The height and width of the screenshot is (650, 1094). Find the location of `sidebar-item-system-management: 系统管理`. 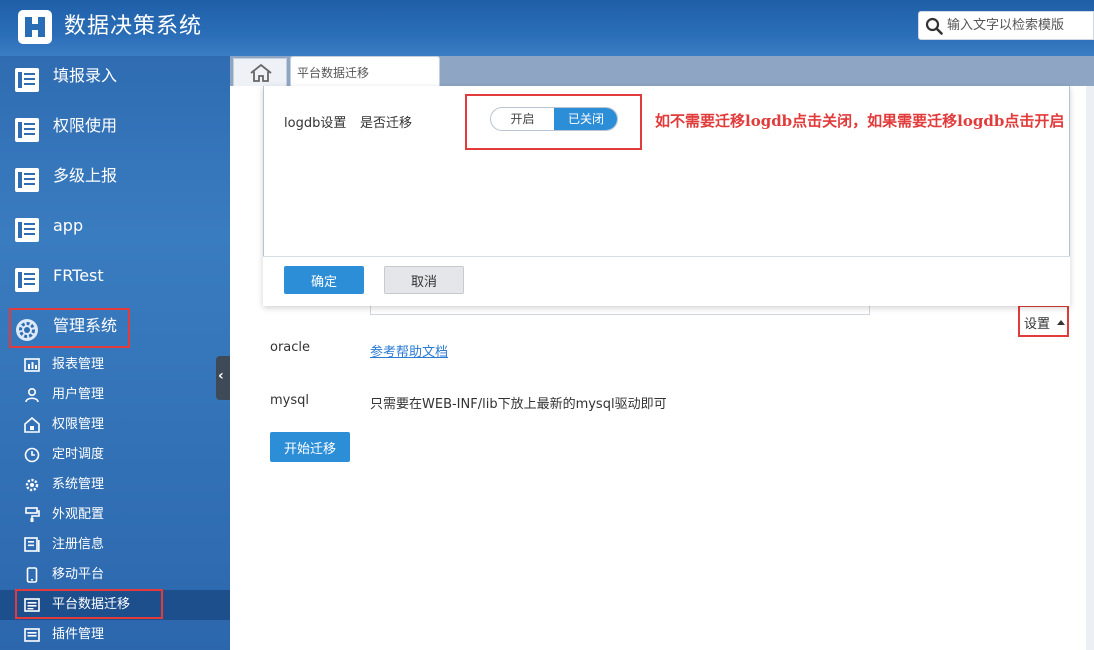

sidebar-item-system-management: 系统管理 is located at coordinates (115, 485).